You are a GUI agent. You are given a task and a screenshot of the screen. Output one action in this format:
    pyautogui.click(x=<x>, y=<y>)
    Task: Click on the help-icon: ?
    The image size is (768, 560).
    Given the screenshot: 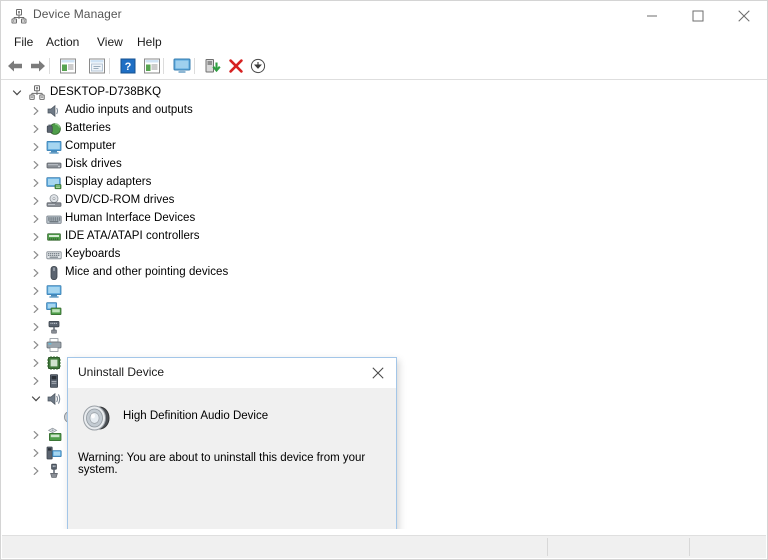 What is the action you would take?
    pyautogui.click(x=128, y=66)
    